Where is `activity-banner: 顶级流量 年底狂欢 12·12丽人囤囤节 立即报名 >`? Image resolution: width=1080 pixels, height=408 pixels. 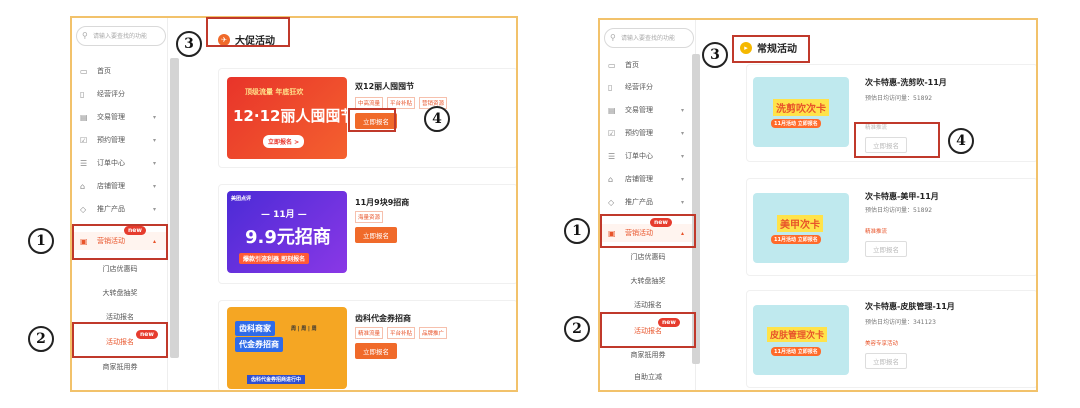
activity-banner: 顶级流量 年底狂欢 12·12丽人囤囤节 立即报名 > is located at coordinates (287, 118).